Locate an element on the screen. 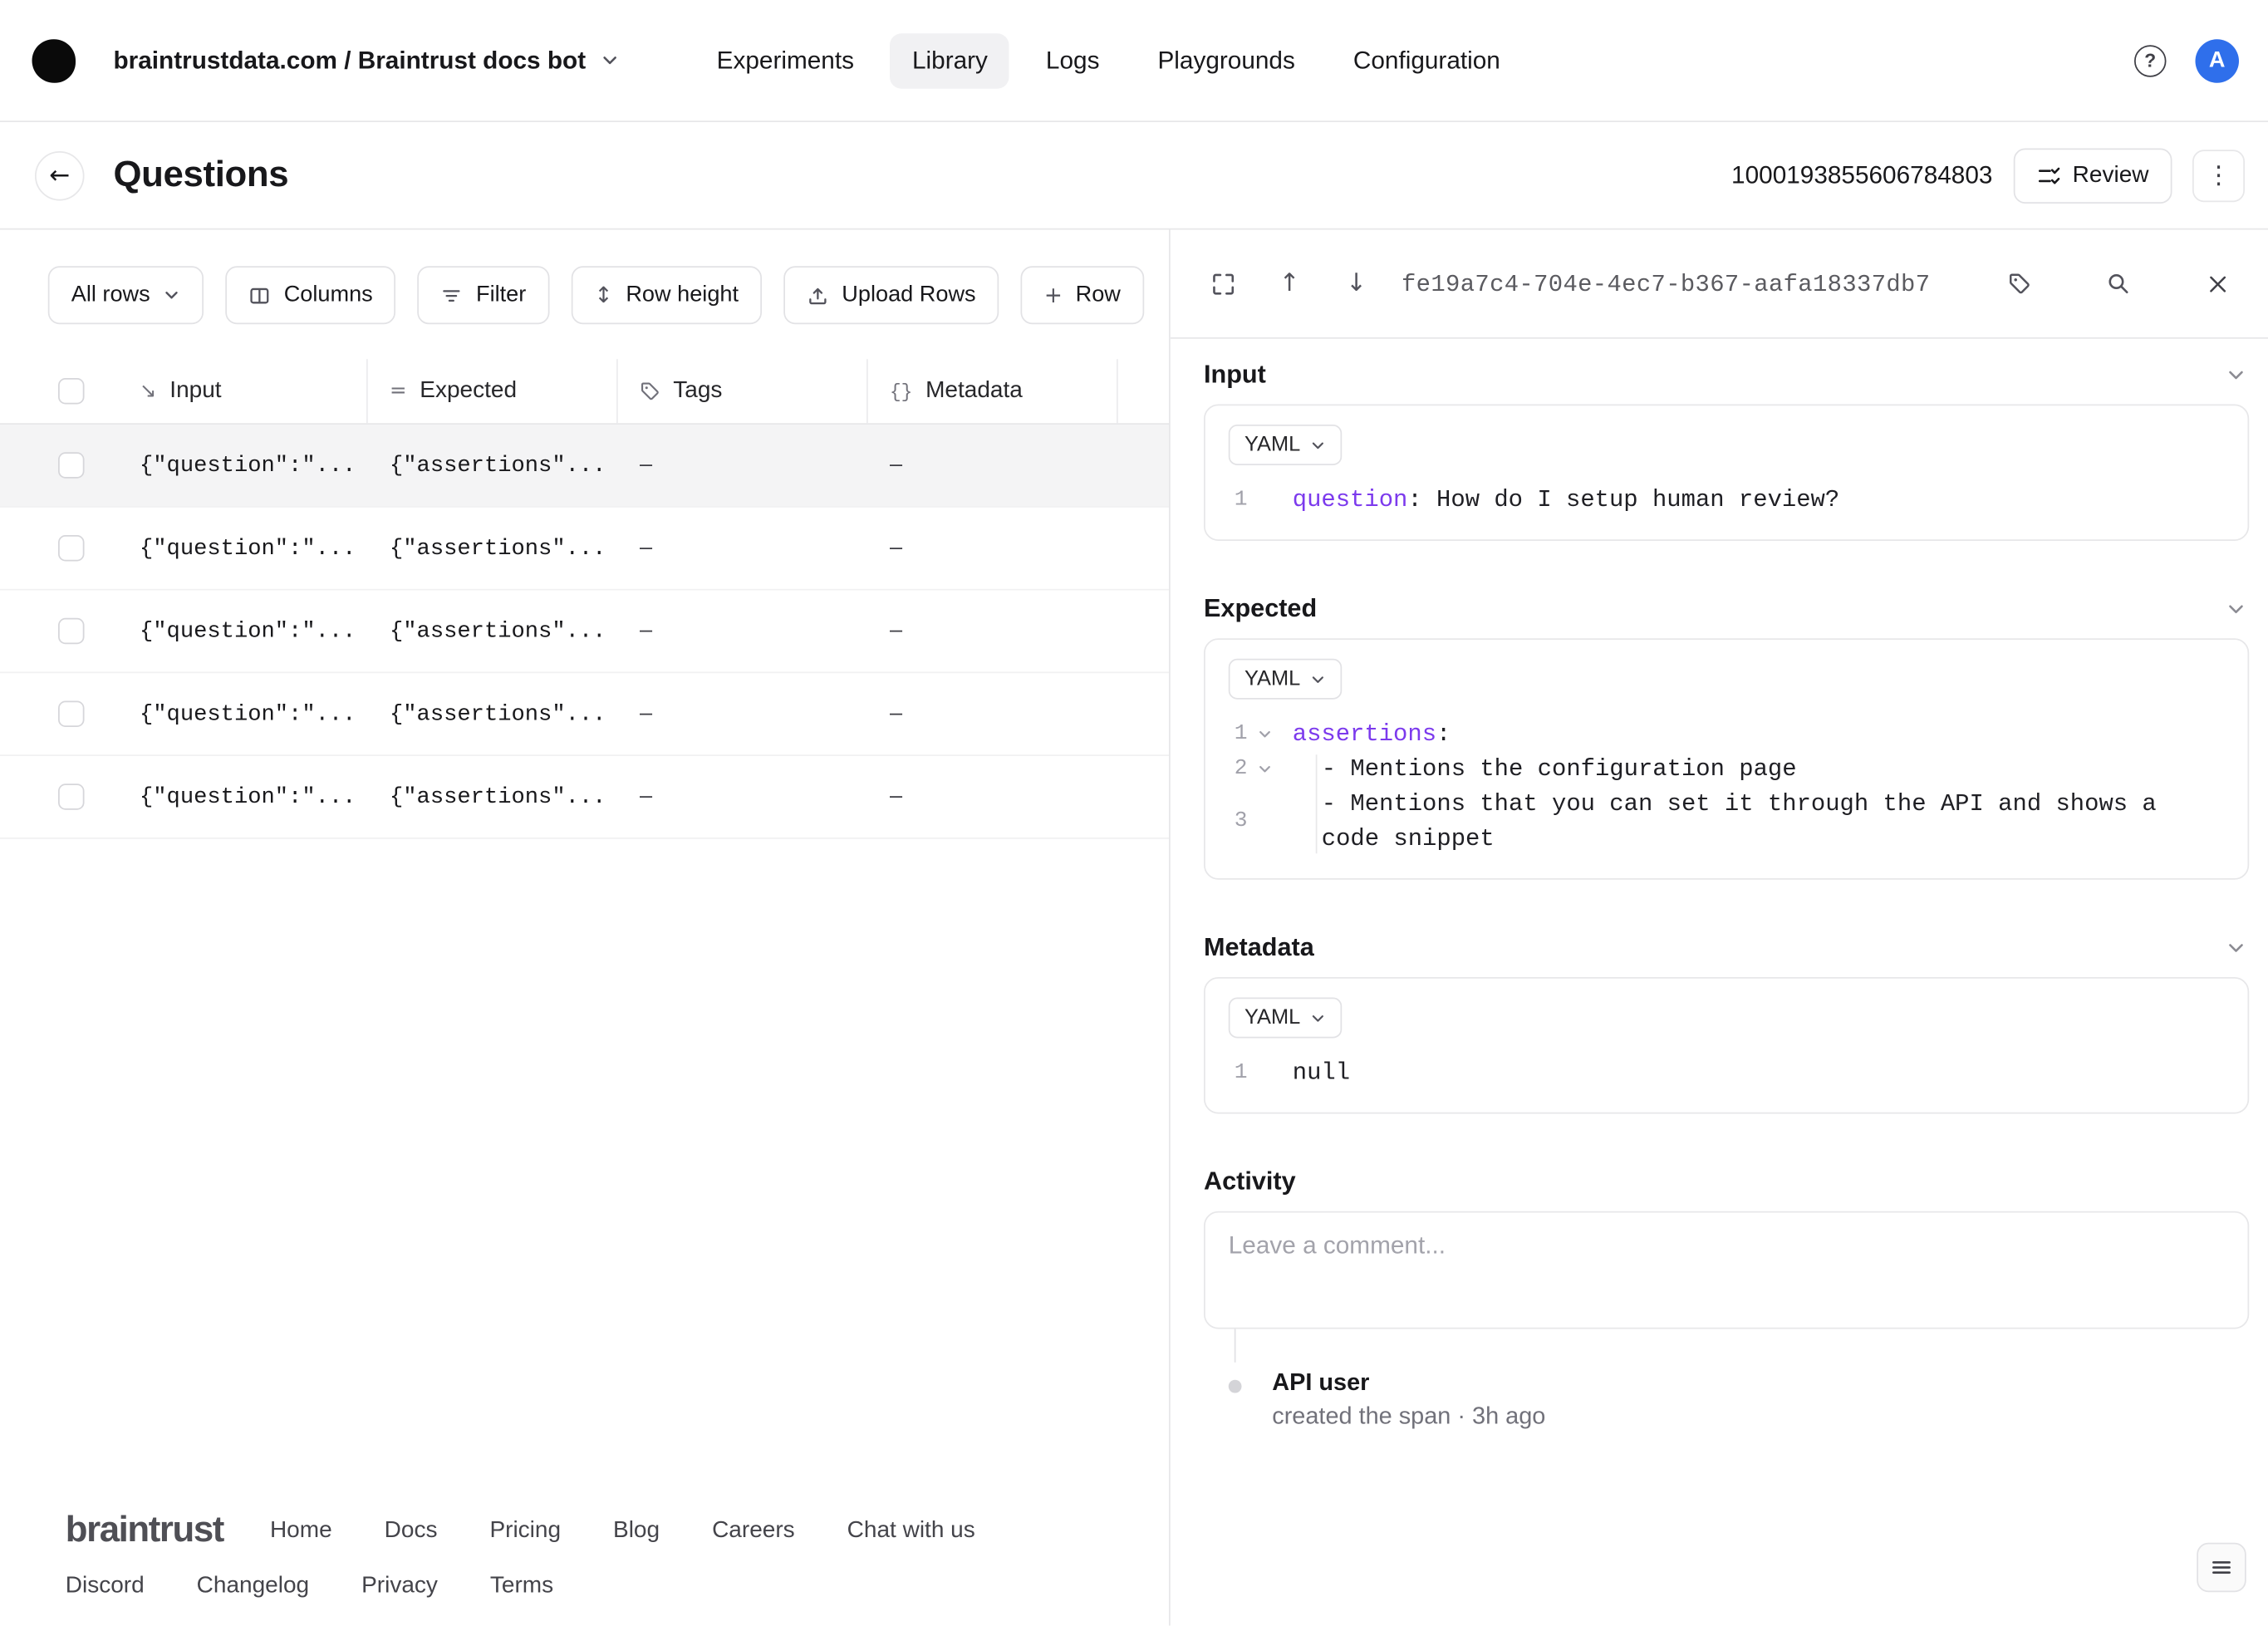 This screenshot has height=1626, width=2268. close-icon is located at coordinates (2217, 284).